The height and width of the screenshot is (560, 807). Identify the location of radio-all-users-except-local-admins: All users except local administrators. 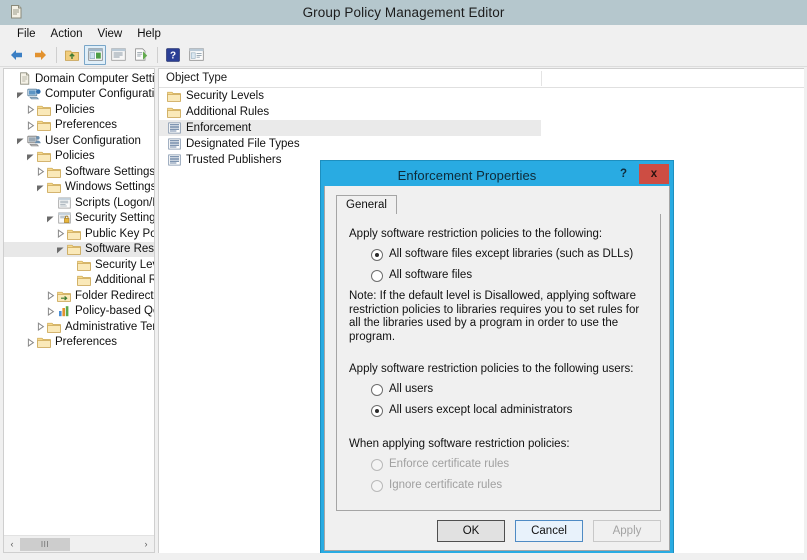
(509, 410).